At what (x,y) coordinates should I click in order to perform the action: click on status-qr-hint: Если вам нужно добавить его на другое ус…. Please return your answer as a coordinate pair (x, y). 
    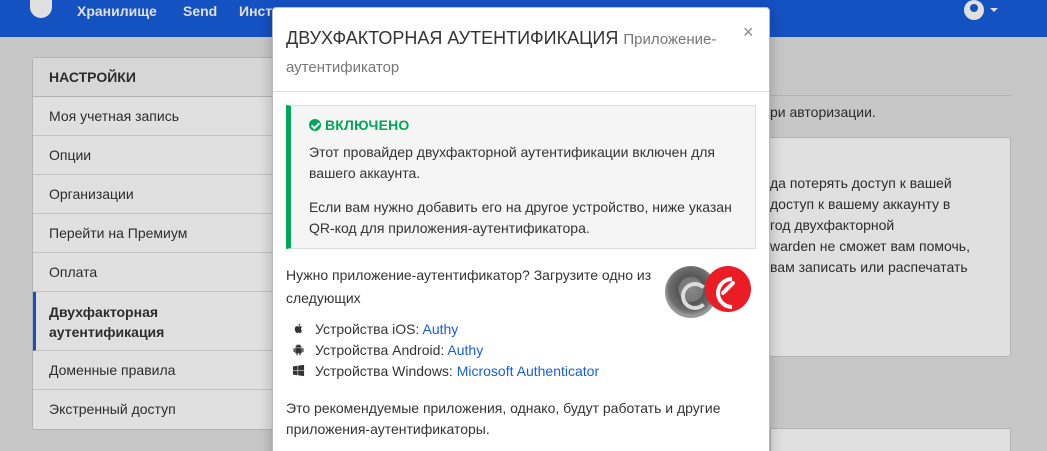
    Looking at the image, I should click on (520, 217).